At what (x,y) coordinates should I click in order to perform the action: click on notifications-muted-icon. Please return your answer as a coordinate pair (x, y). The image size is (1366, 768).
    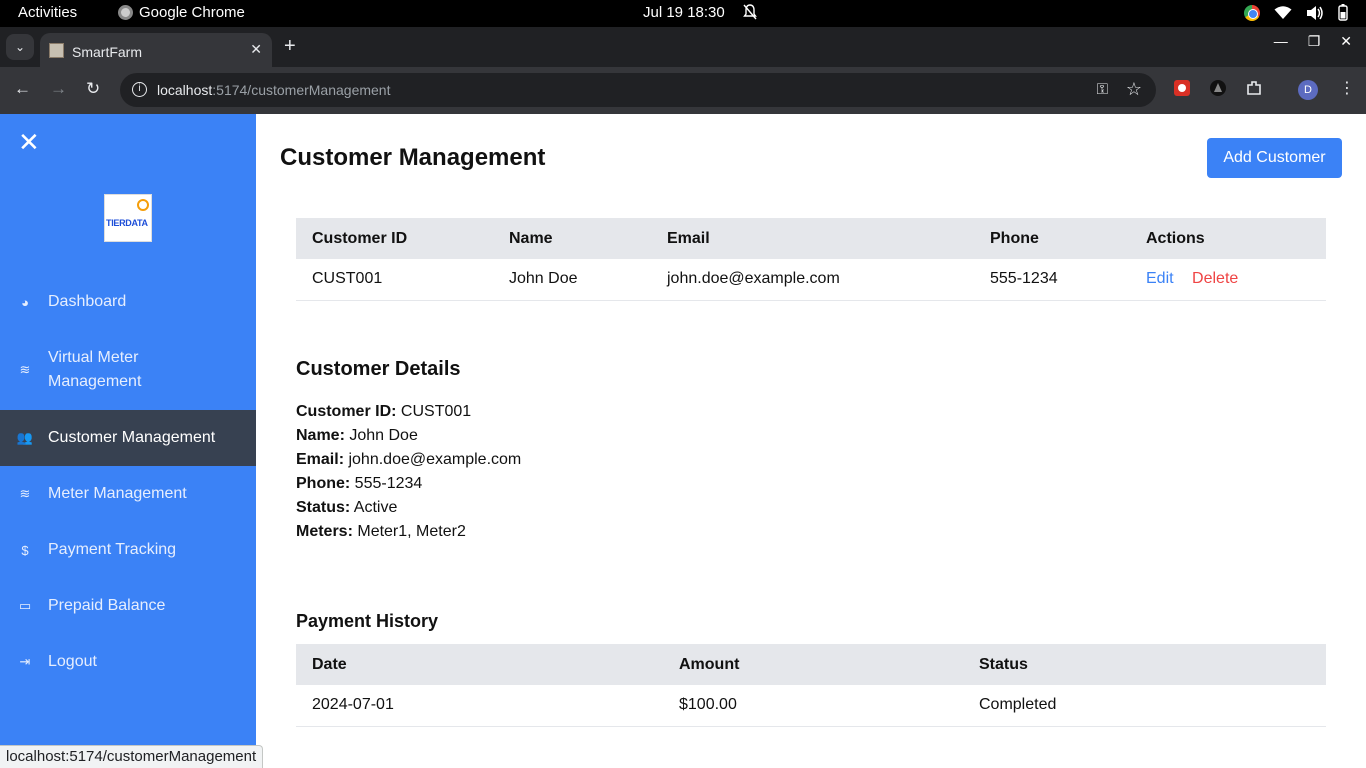
    Looking at the image, I should click on (750, 12).